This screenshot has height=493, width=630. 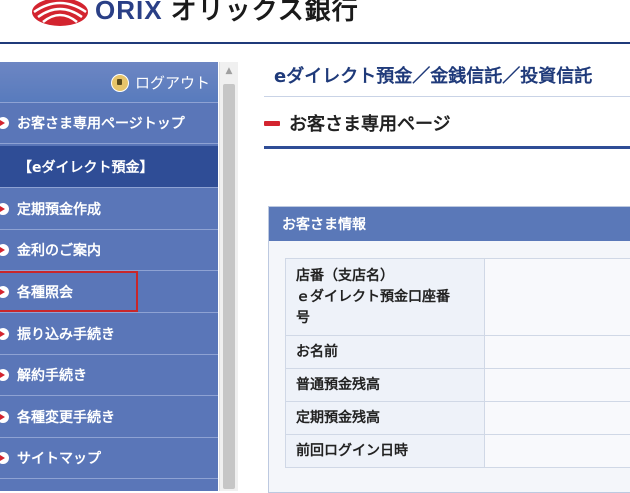 I want to click on scroll-thumb, so click(x=229, y=286).